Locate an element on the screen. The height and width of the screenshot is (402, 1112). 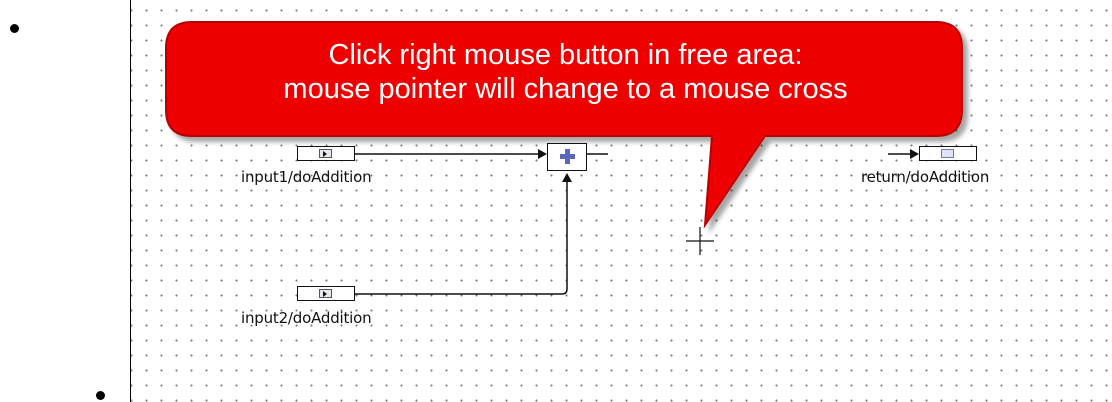
add-operator-block is located at coordinates (567, 157).